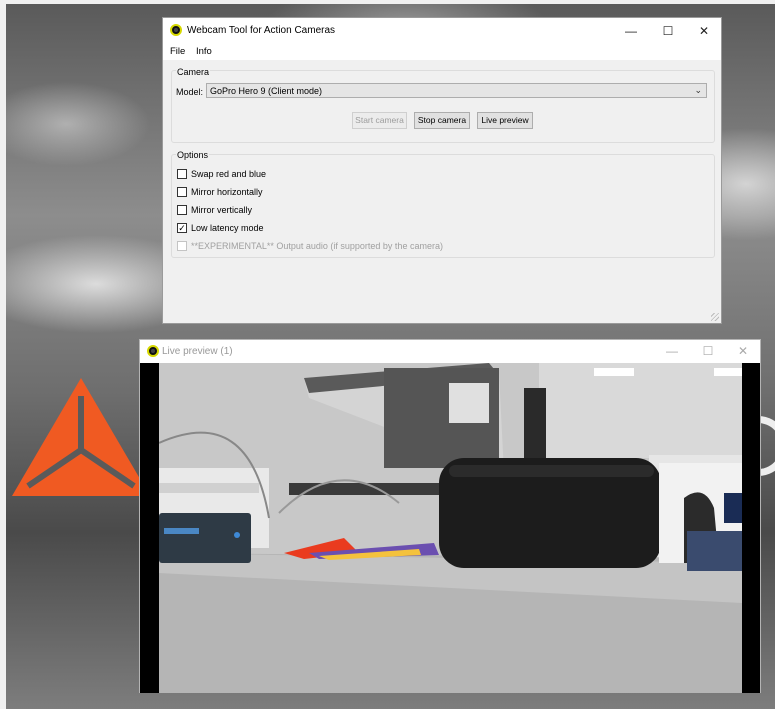 The image size is (775, 709). Describe the element at coordinates (190, 92) in the screenshot. I see `model-label: Model:` at that location.